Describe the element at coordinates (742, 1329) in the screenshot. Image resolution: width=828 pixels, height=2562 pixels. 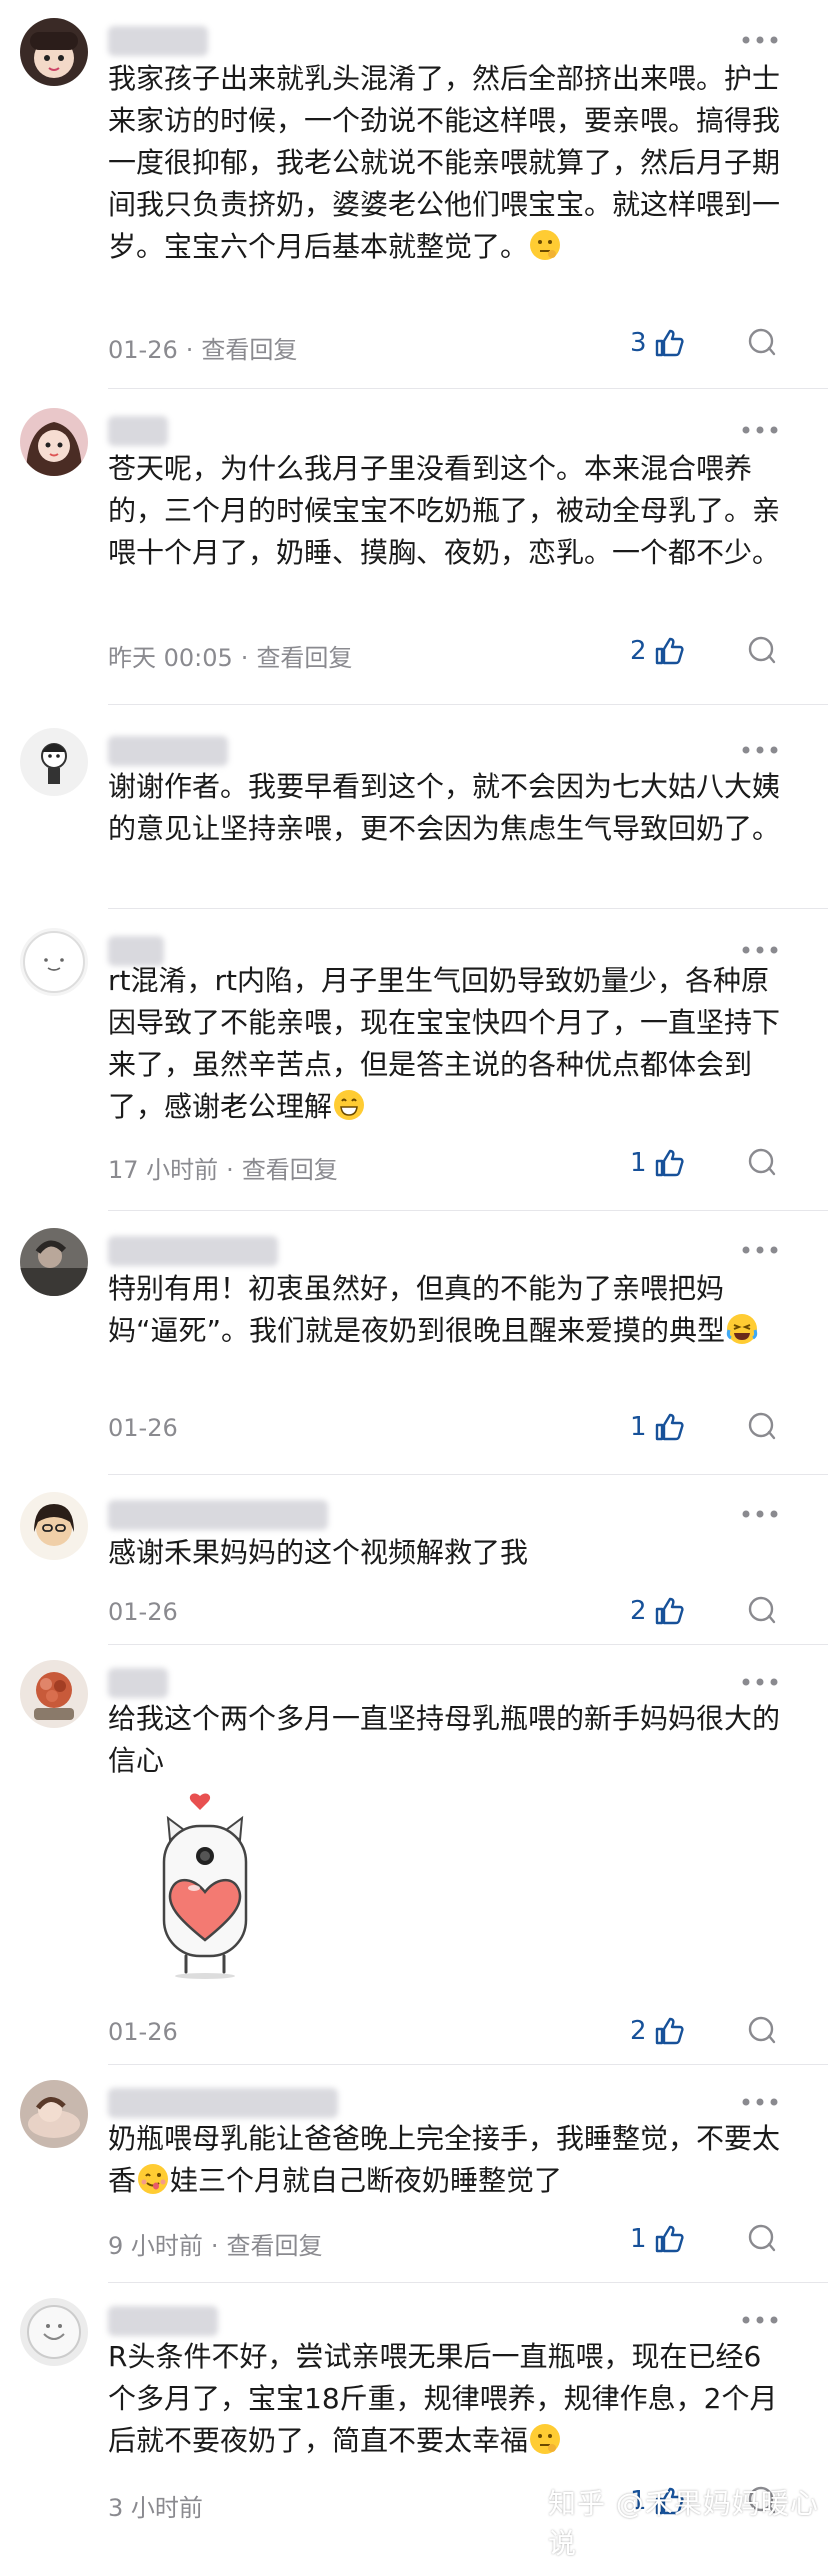
I see `crying-laughing-emoji-icon` at that location.